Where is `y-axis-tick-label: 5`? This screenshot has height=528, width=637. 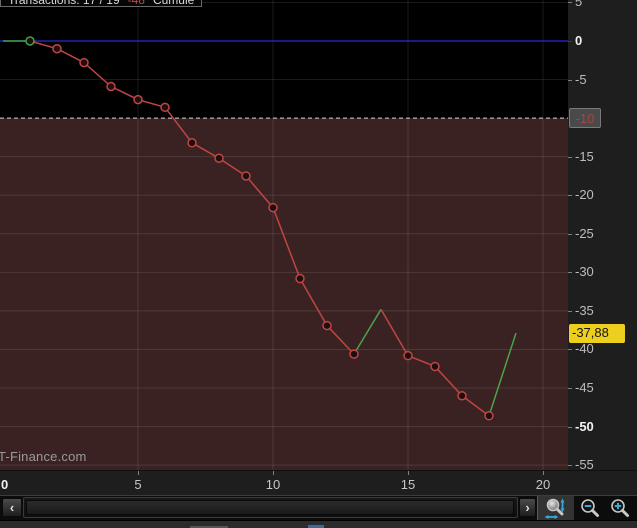
y-axis-tick-label: 5 is located at coordinates (579, 5).